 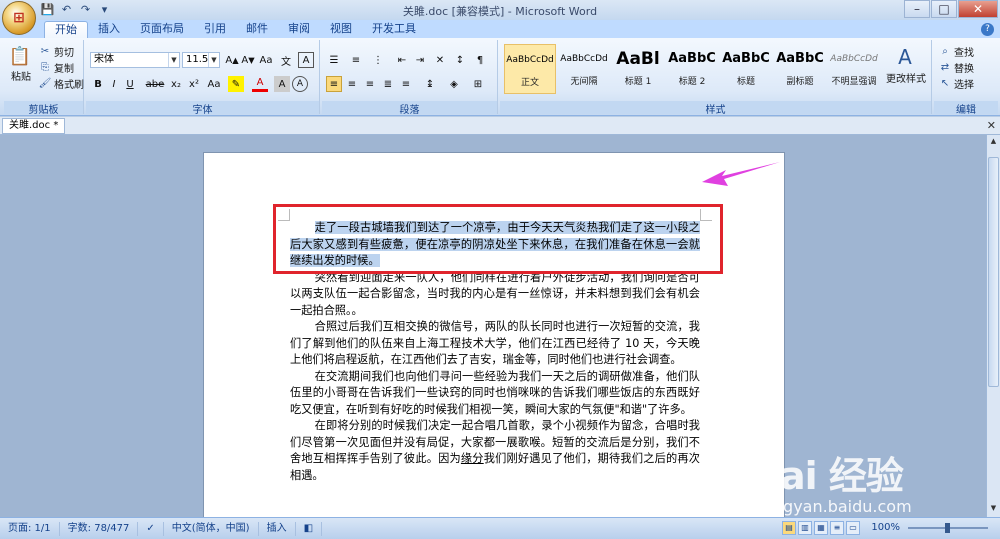 I want to click on bold-button: B, so click(x=98, y=84).